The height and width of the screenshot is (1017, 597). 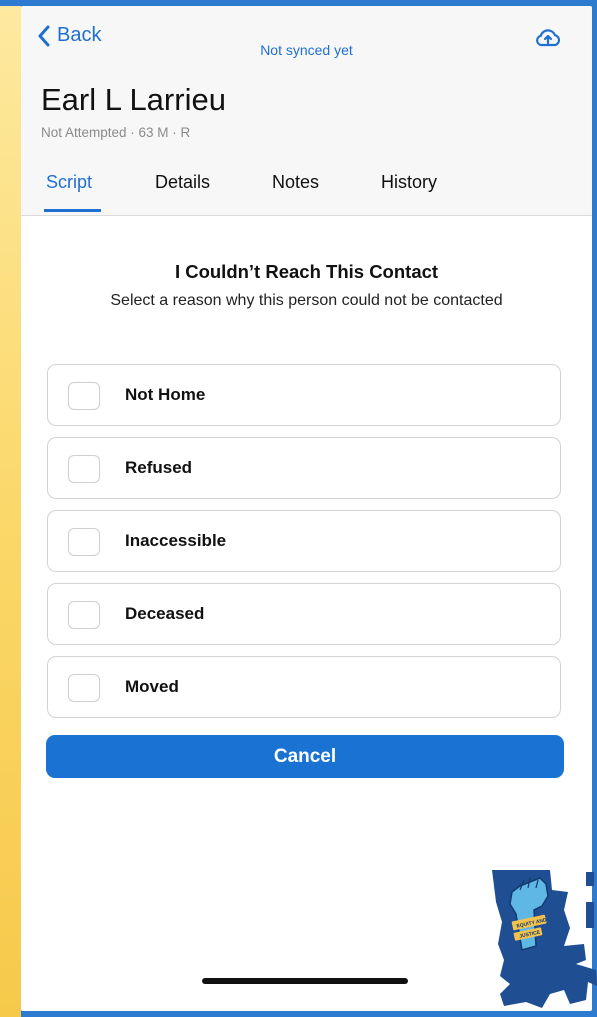 I want to click on option-moved: Moved, so click(x=304, y=687).